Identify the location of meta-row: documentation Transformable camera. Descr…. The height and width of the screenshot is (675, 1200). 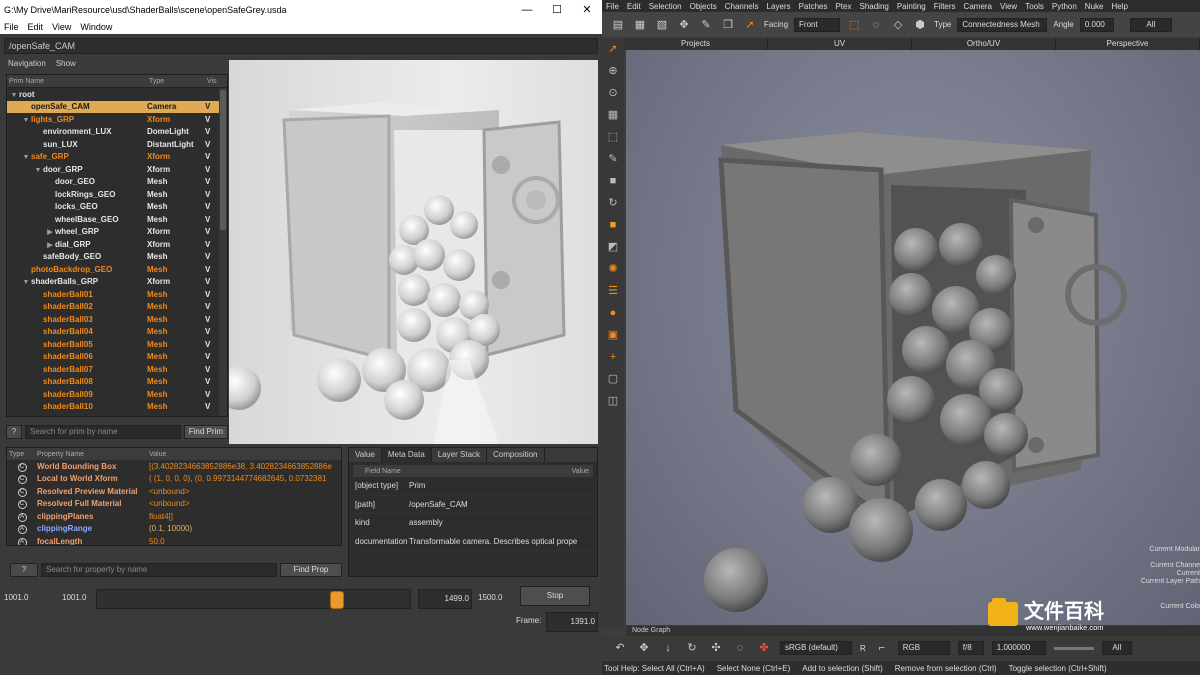
(473, 542).